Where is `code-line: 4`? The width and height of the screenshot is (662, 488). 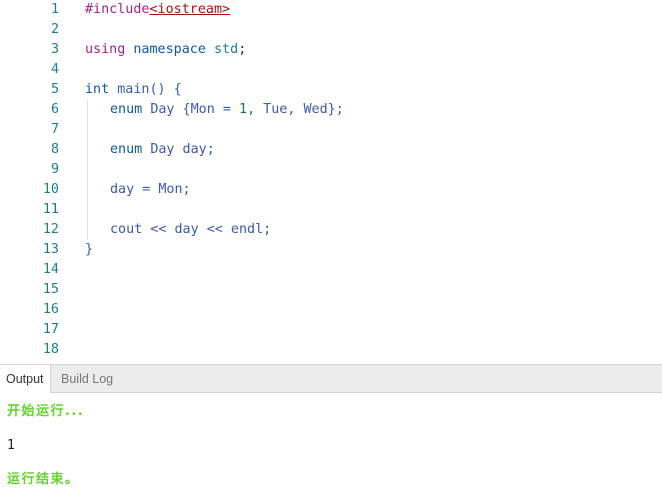
code-line: 4 is located at coordinates (331, 70).